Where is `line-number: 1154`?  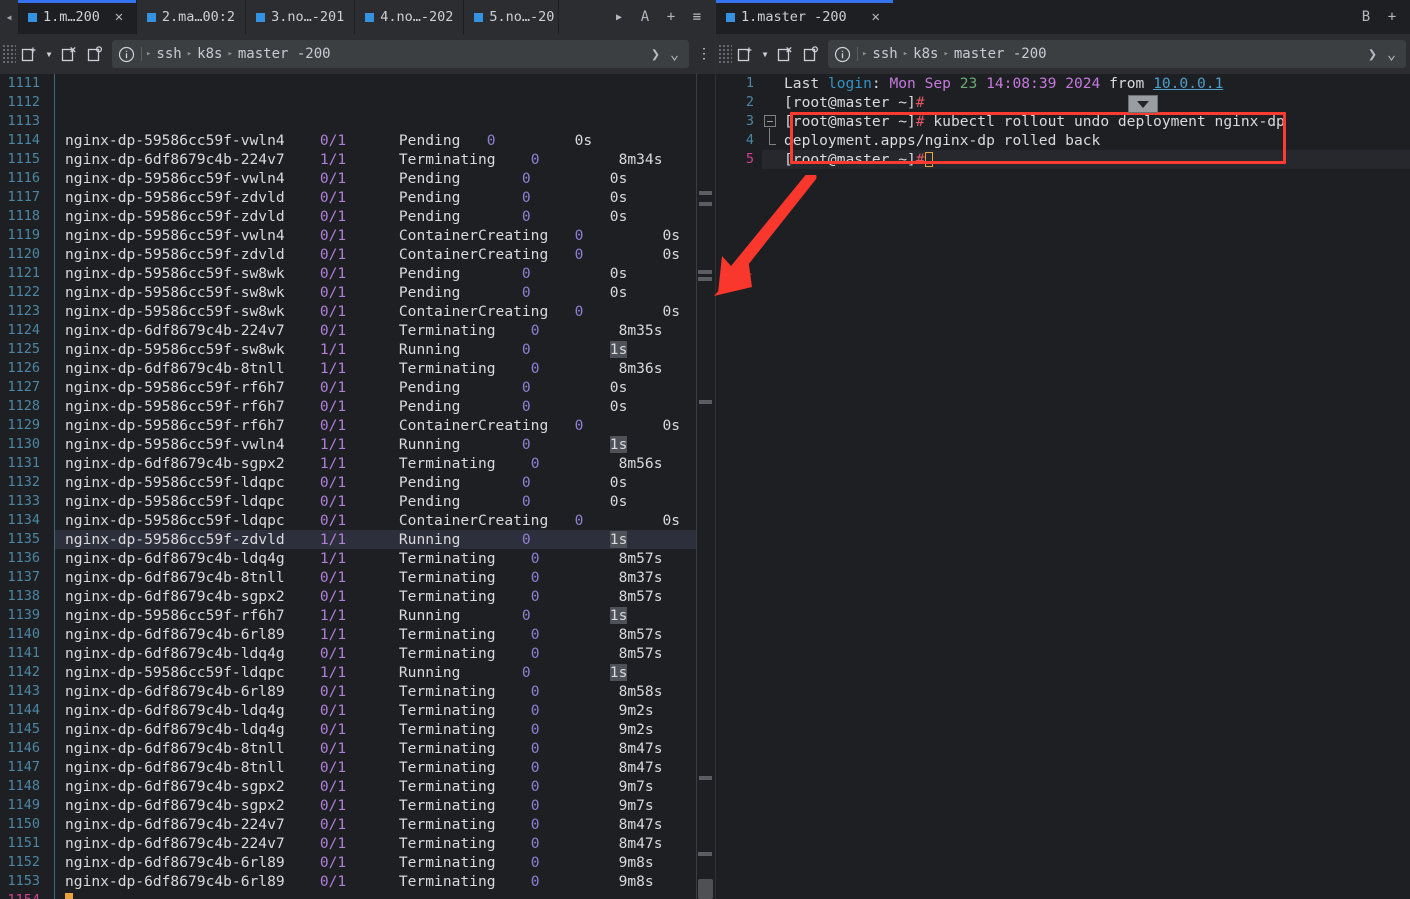 line-number: 1154 is located at coordinates (23, 895).